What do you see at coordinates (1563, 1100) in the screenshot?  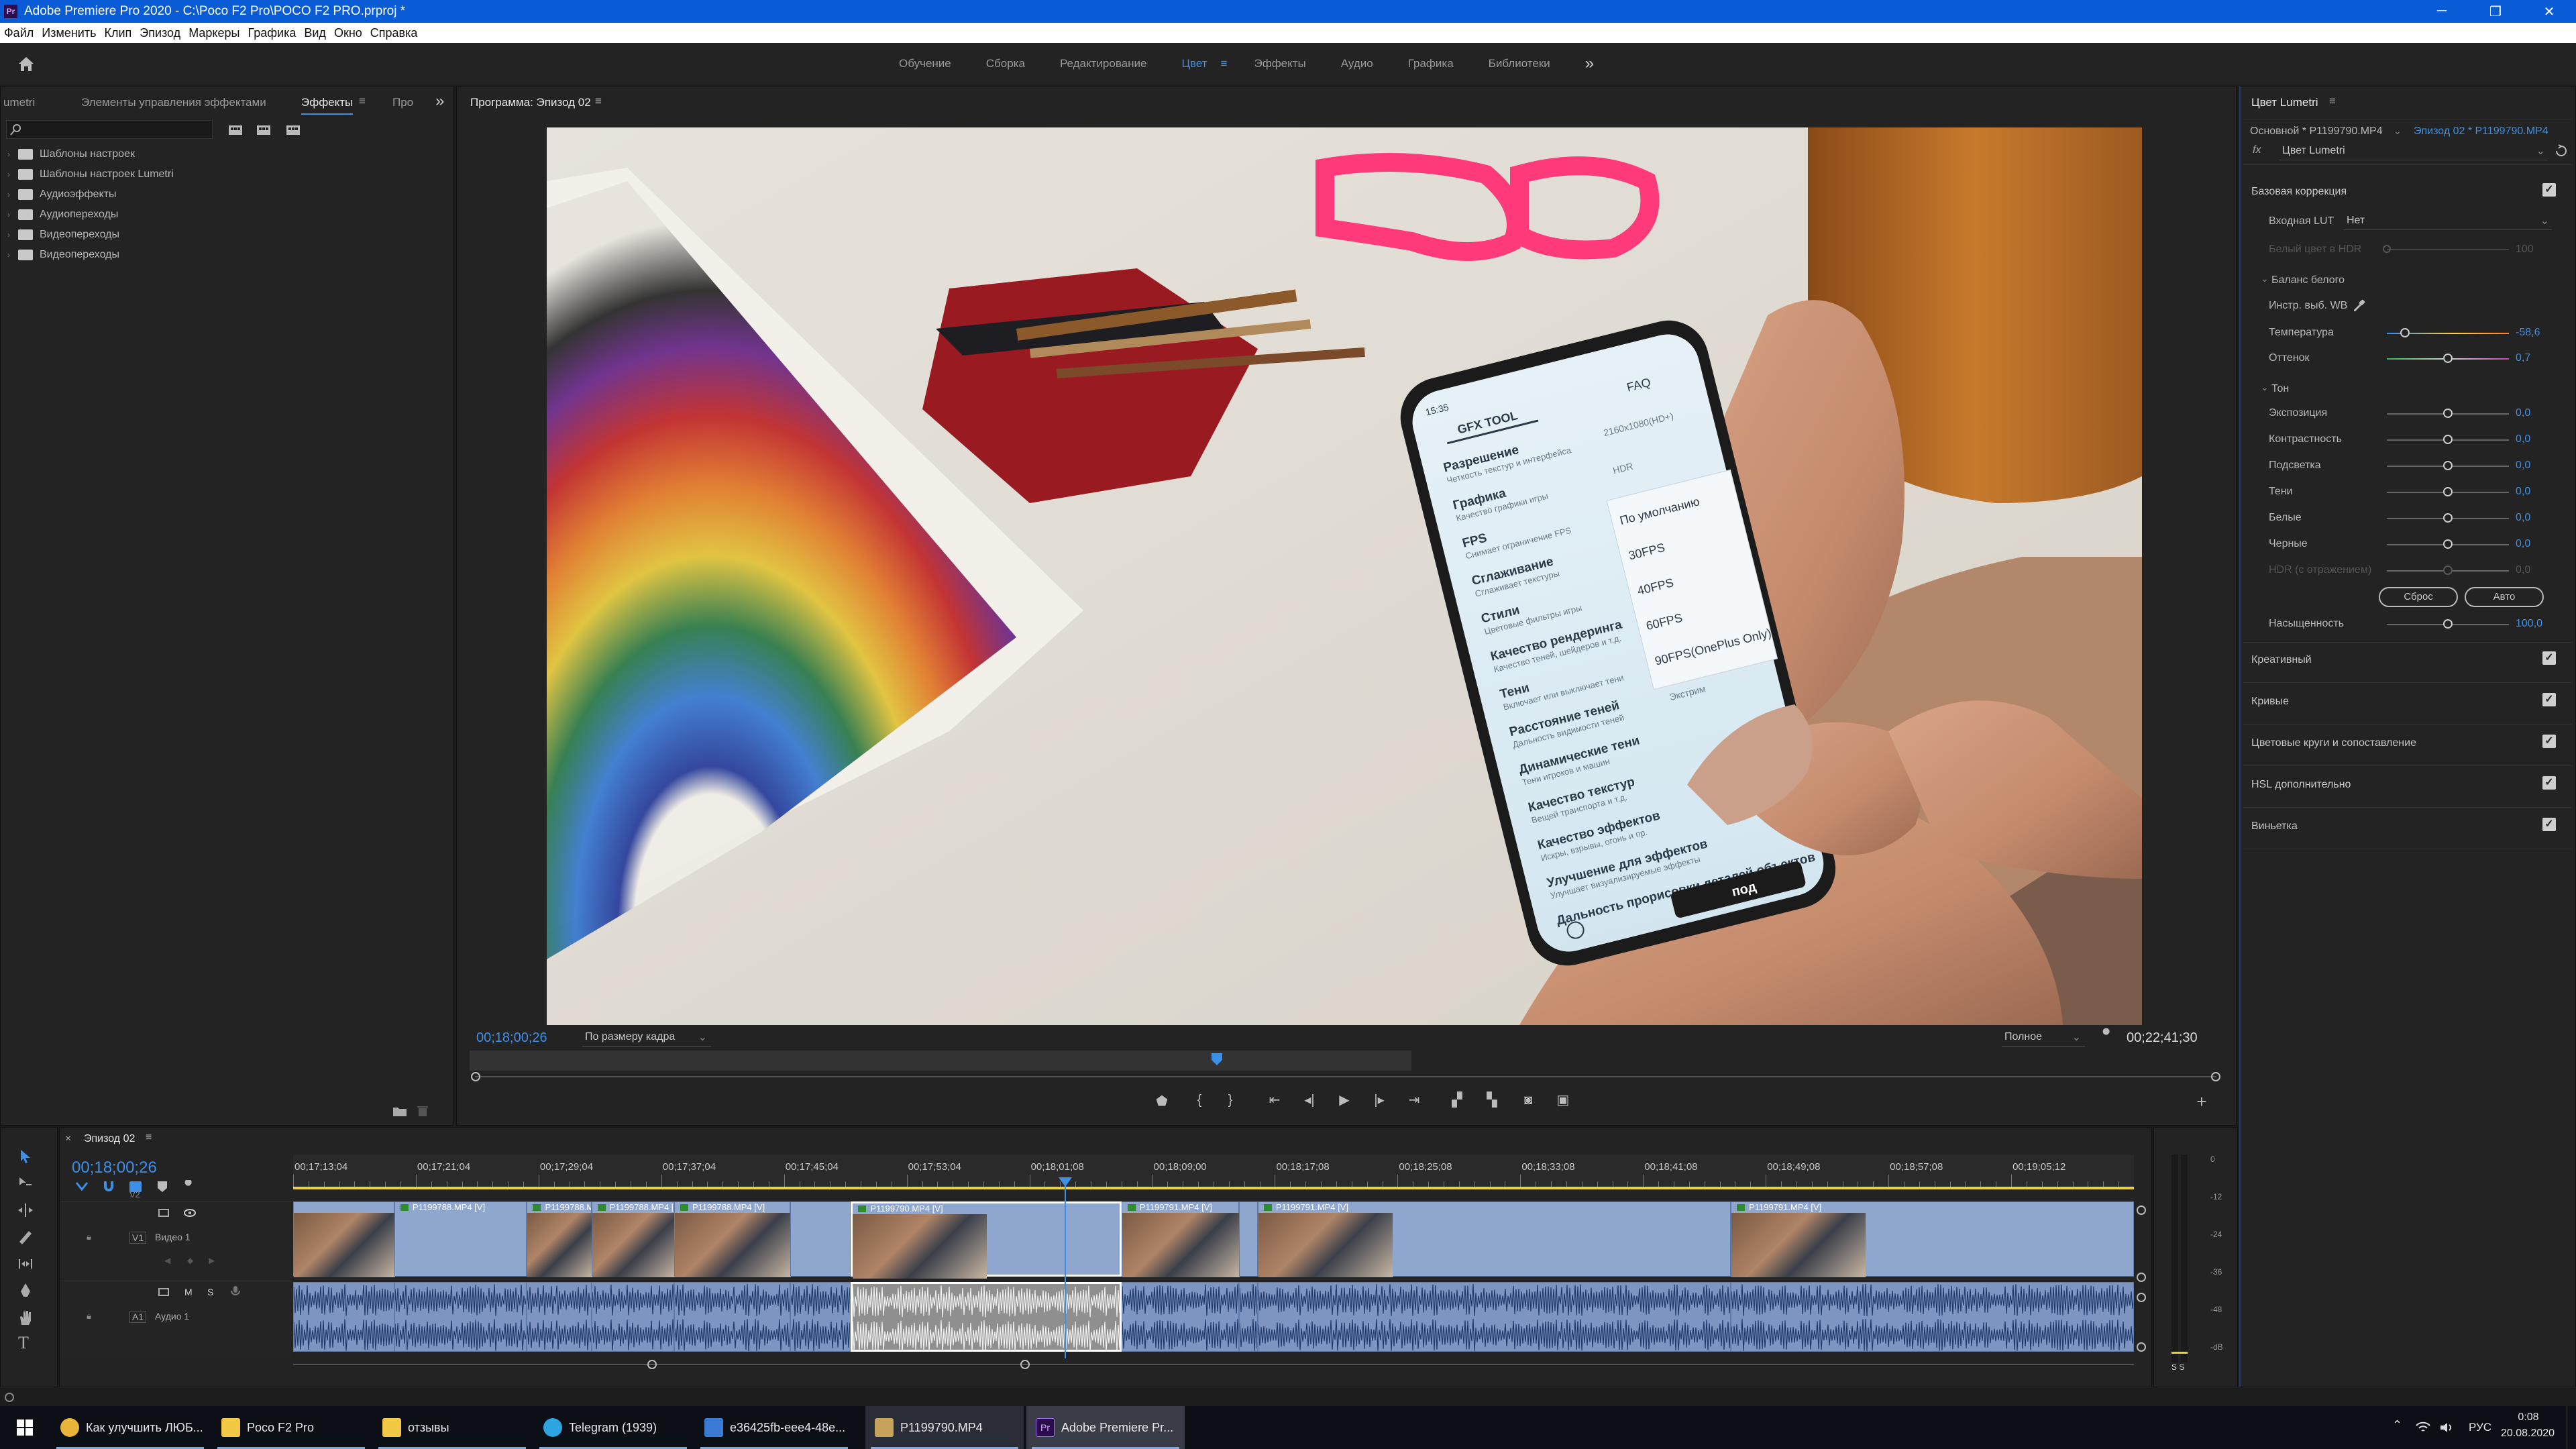 I see `comparison-view-icon: ▣` at bounding box center [1563, 1100].